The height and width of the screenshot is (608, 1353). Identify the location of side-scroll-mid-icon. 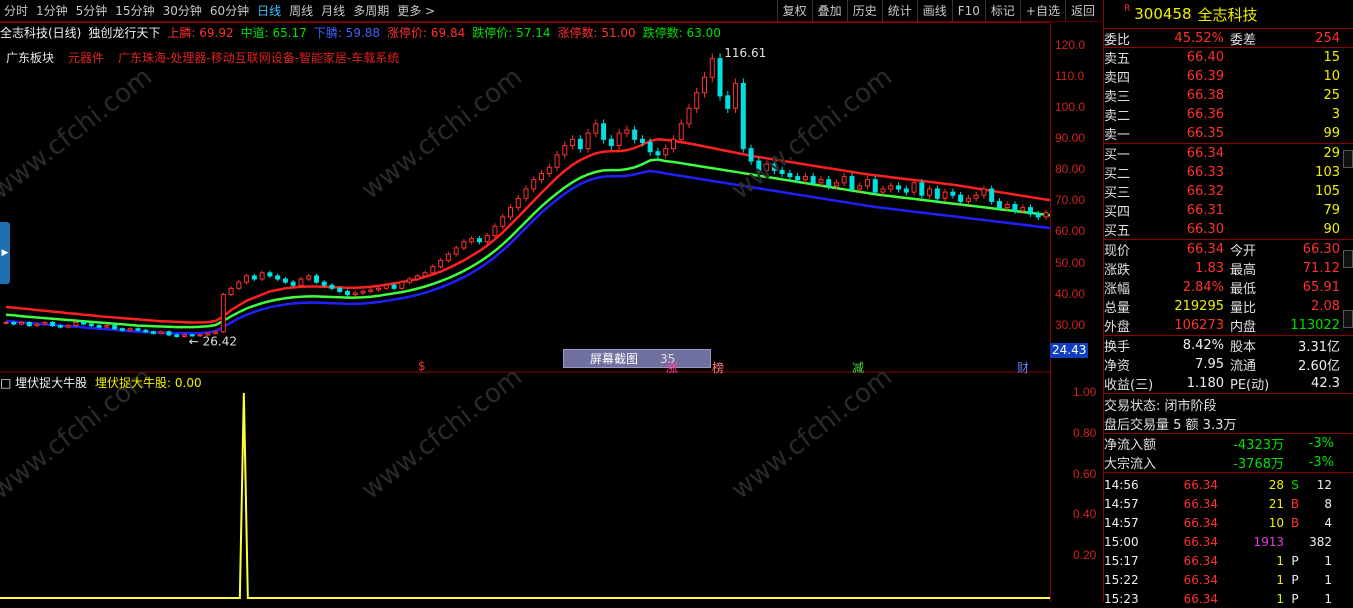
(1348, 259).